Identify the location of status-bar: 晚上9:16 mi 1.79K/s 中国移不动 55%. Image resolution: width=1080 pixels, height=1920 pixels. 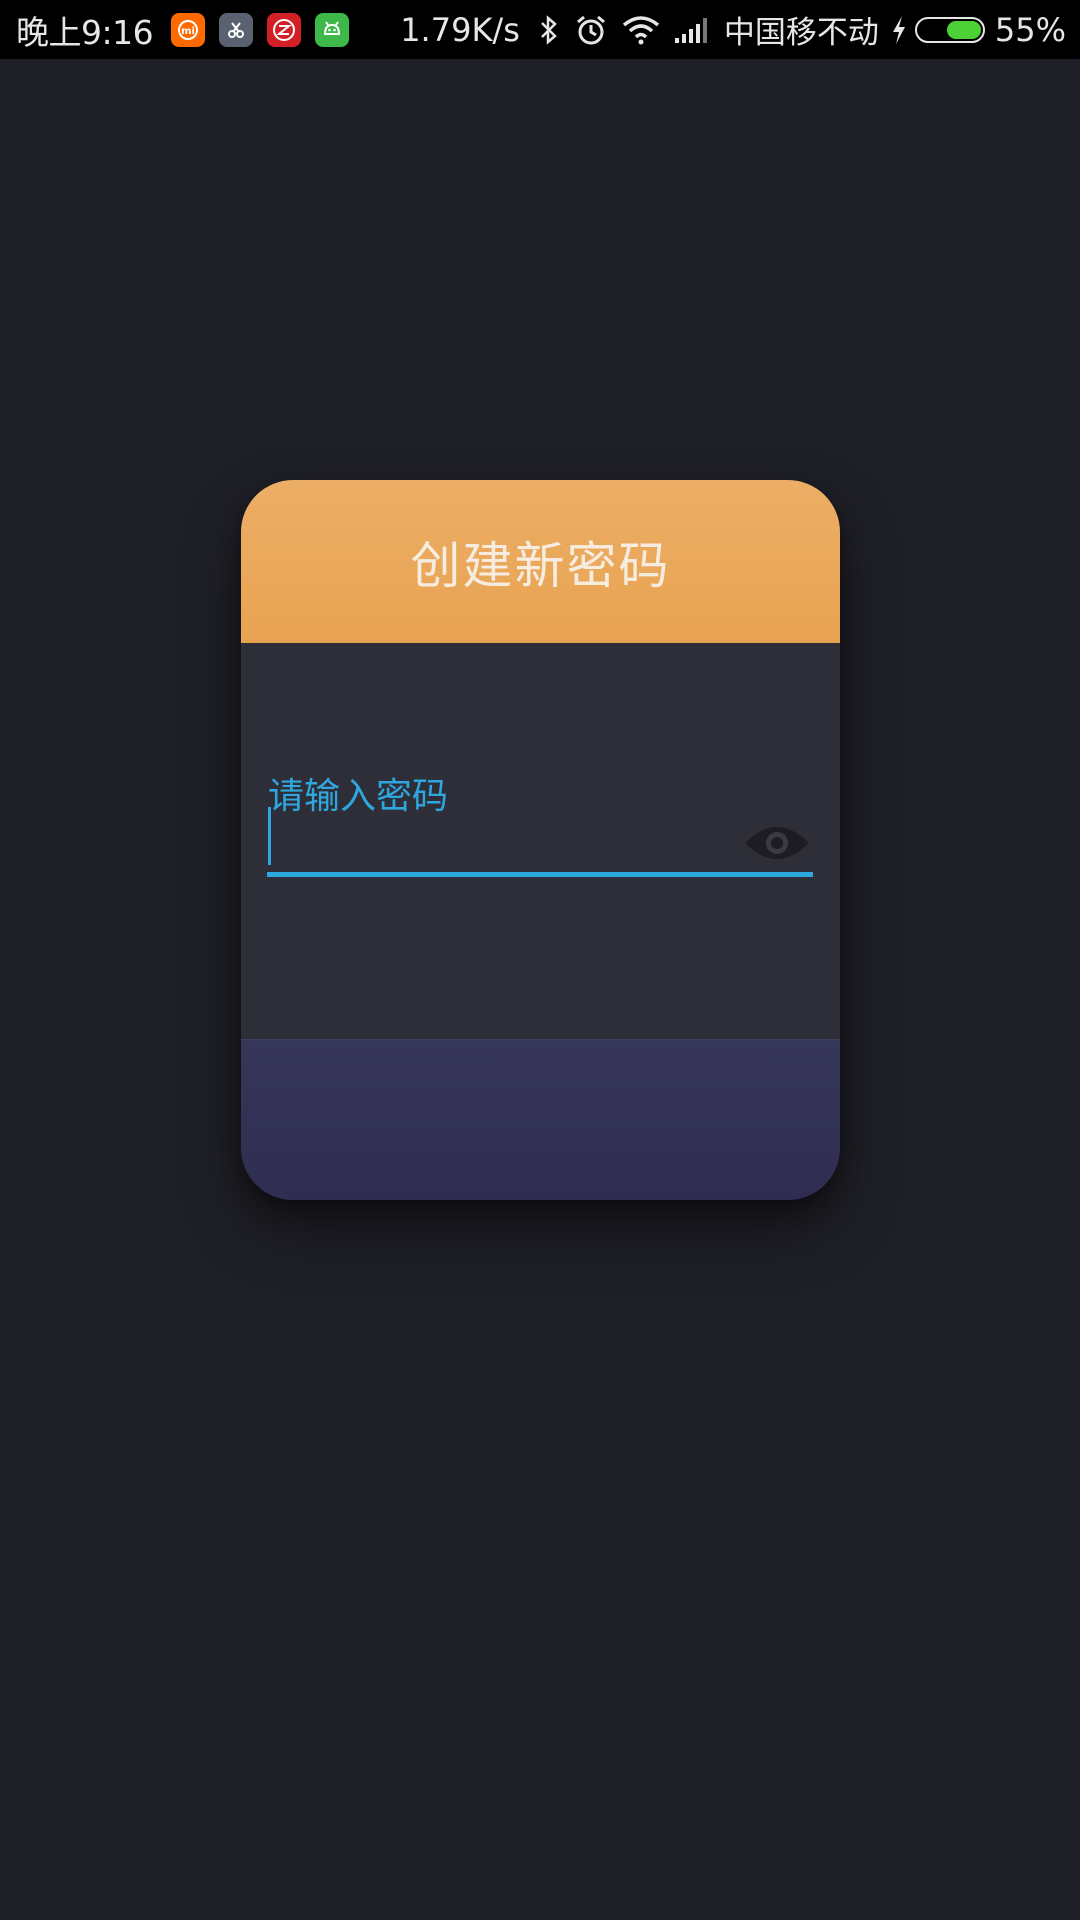
(540, 29).